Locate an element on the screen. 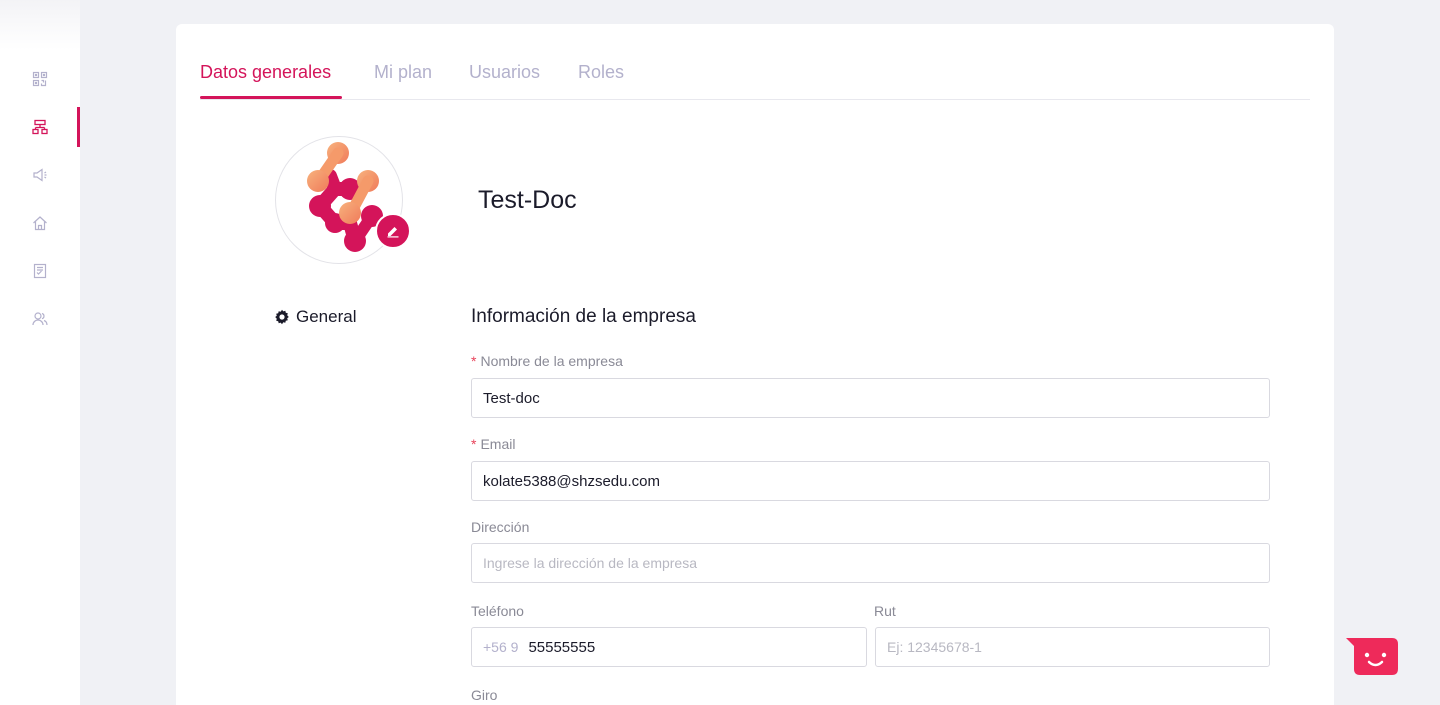 Image resolution: width=1440 pixels, height=705 pixels. pencil-icon is located at coordinates (393, 232).